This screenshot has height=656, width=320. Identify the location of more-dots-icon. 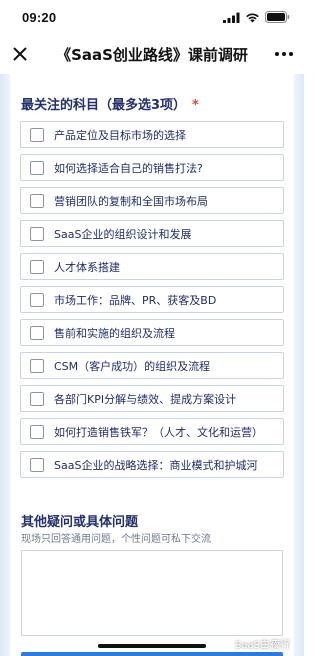
(284, 54).